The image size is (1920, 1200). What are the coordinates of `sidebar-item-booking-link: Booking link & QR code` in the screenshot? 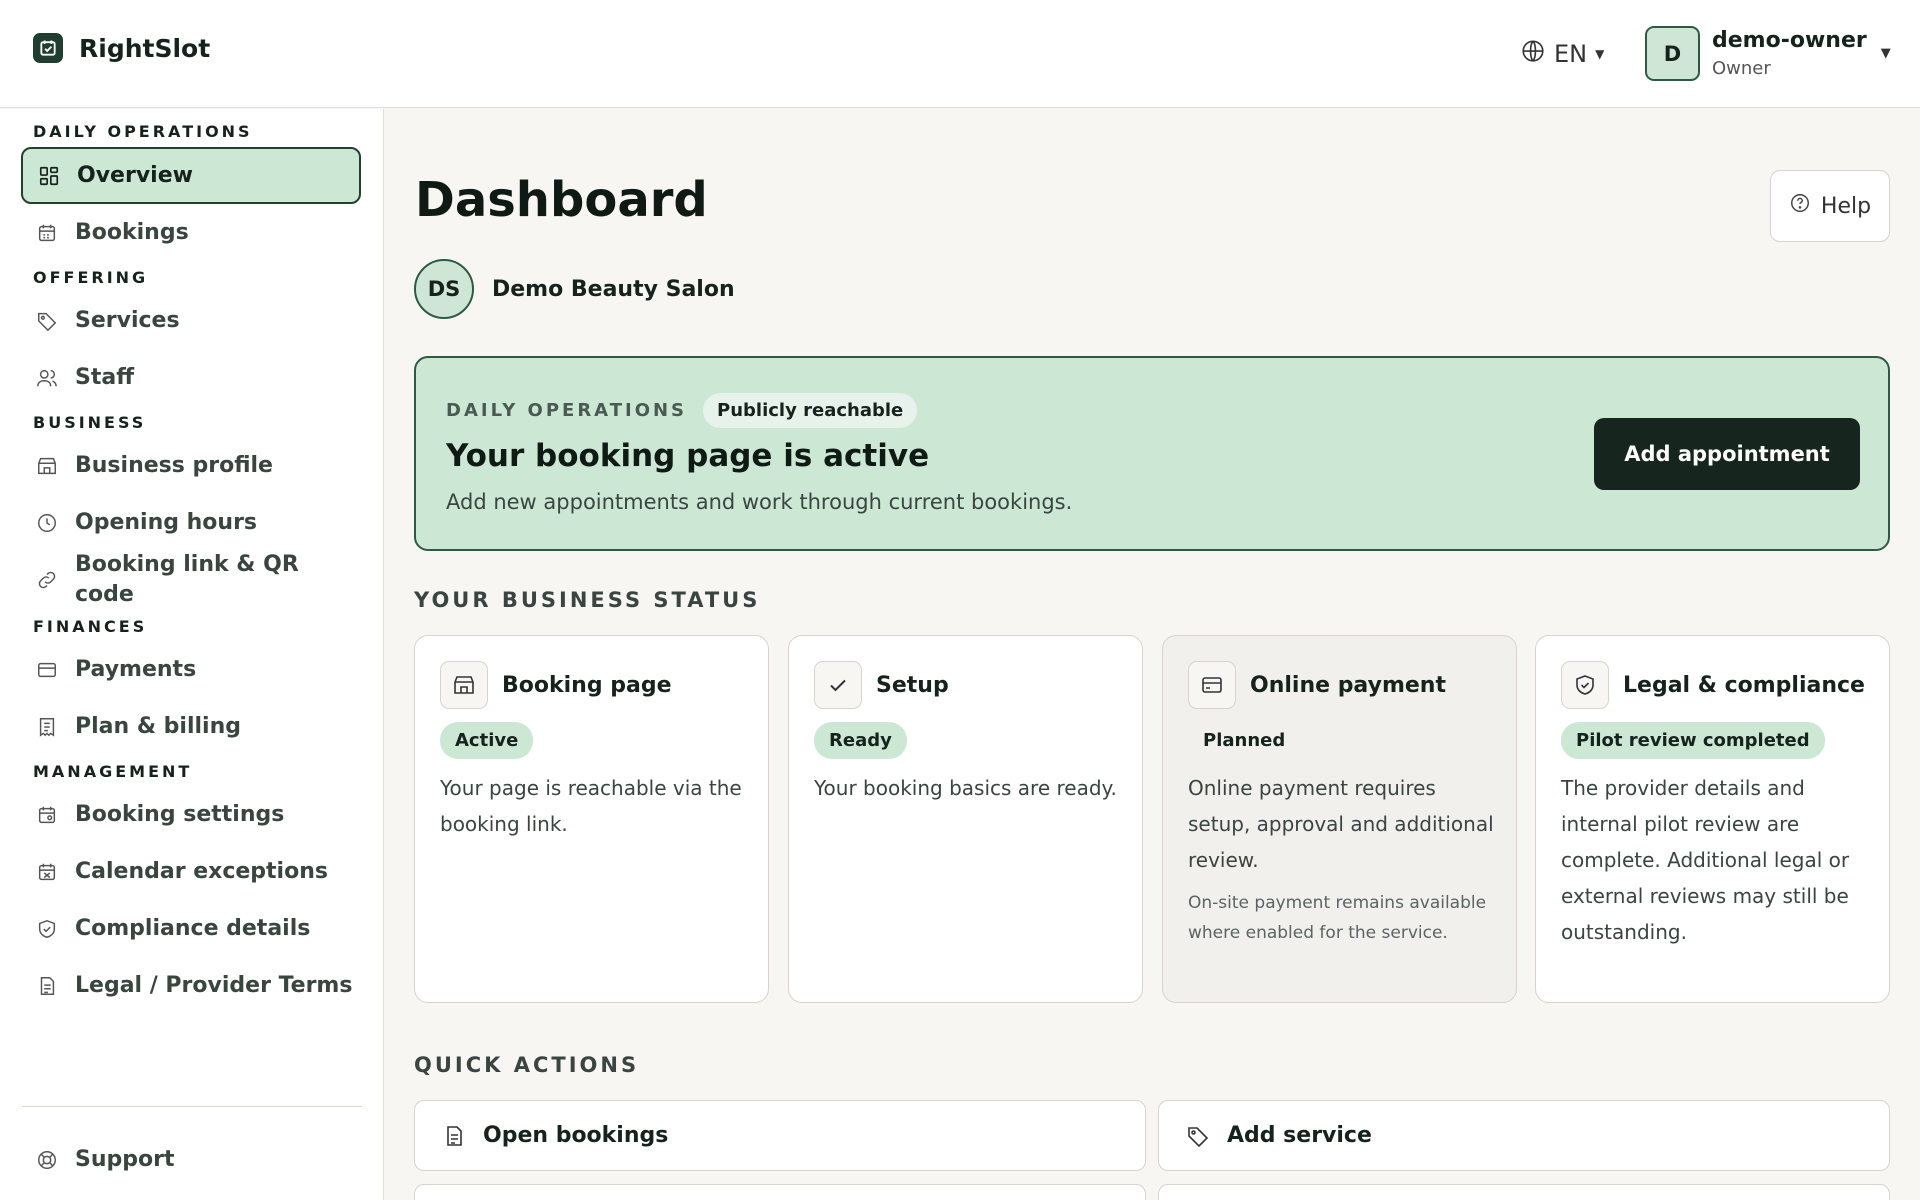 It's located at (191, 580).